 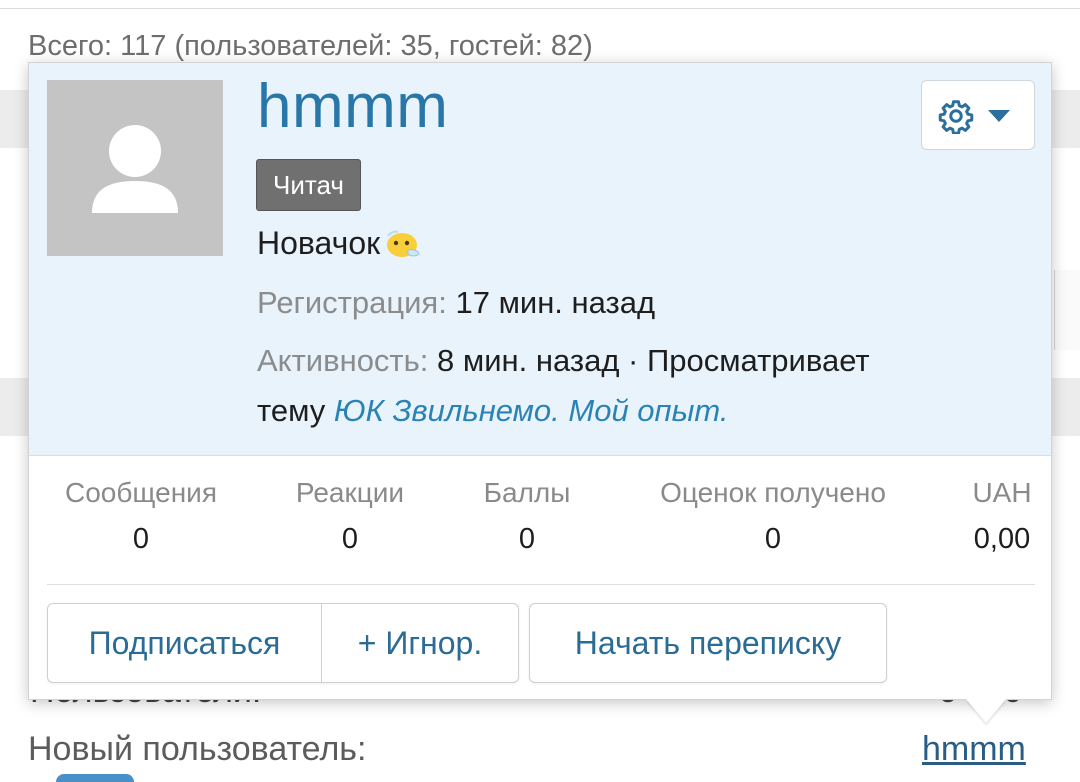 What do you see at coordinates (1002, 516) in the screenshot?
I see `stat-uah: UAH 0,00` at bounding box center [1002, 516].